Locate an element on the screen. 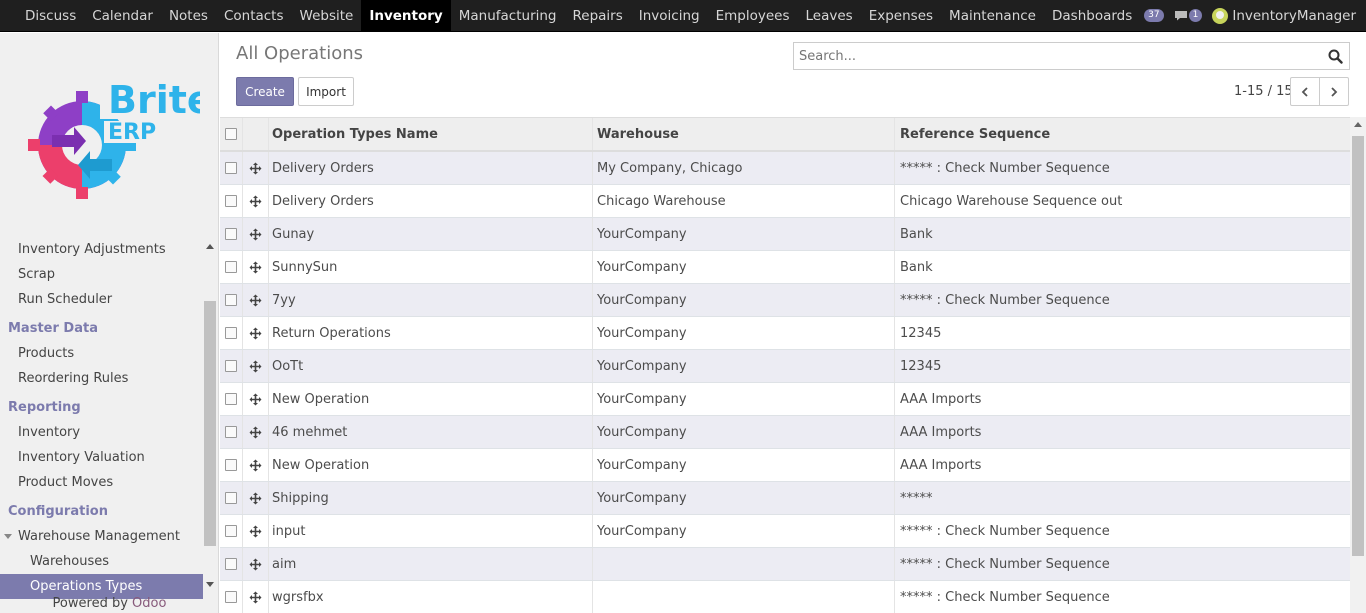 This screenshot has width=1366, height=613. sidebar-item-reordering-rules: Reordering Rules is located at coordinates (101, 378).